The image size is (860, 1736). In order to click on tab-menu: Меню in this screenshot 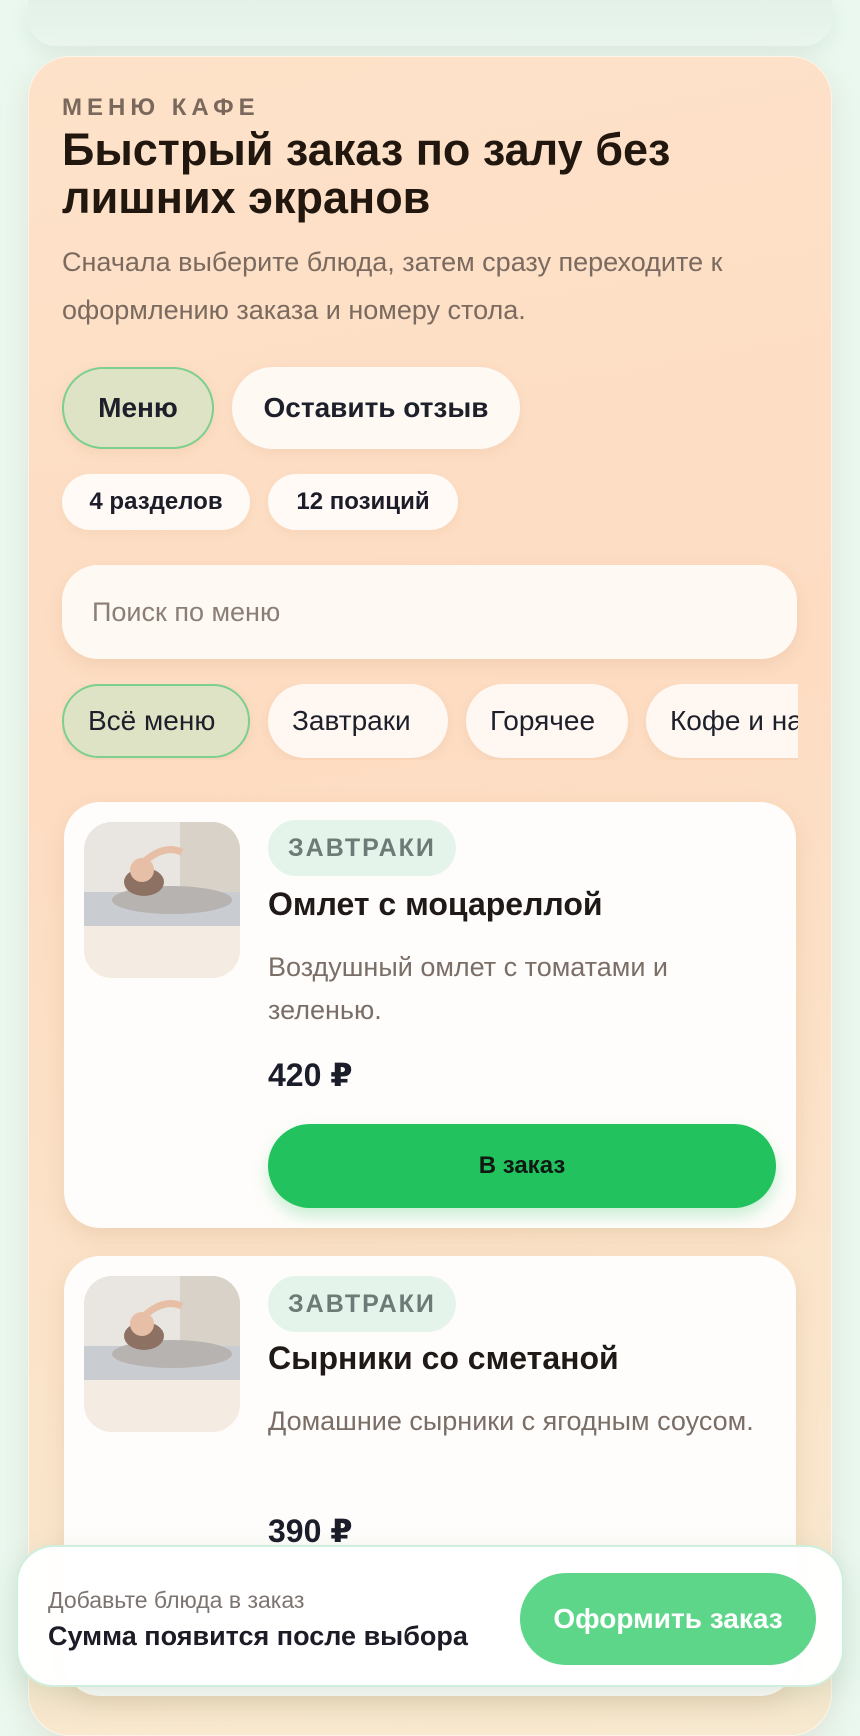, I will do `click(138, 408)`.